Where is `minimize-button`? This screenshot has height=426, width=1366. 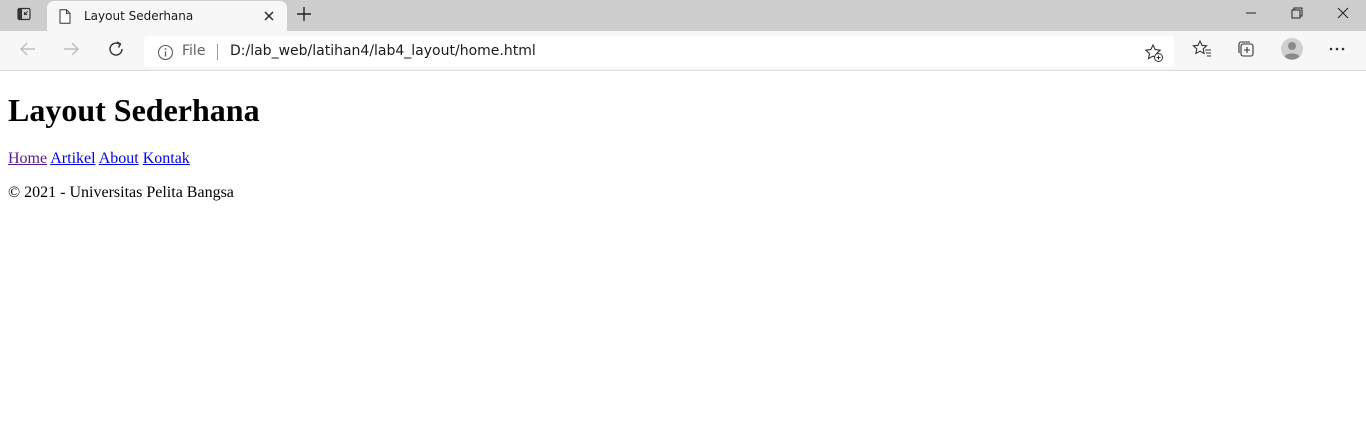
minimize-button is located at coordinates (1251, 15).